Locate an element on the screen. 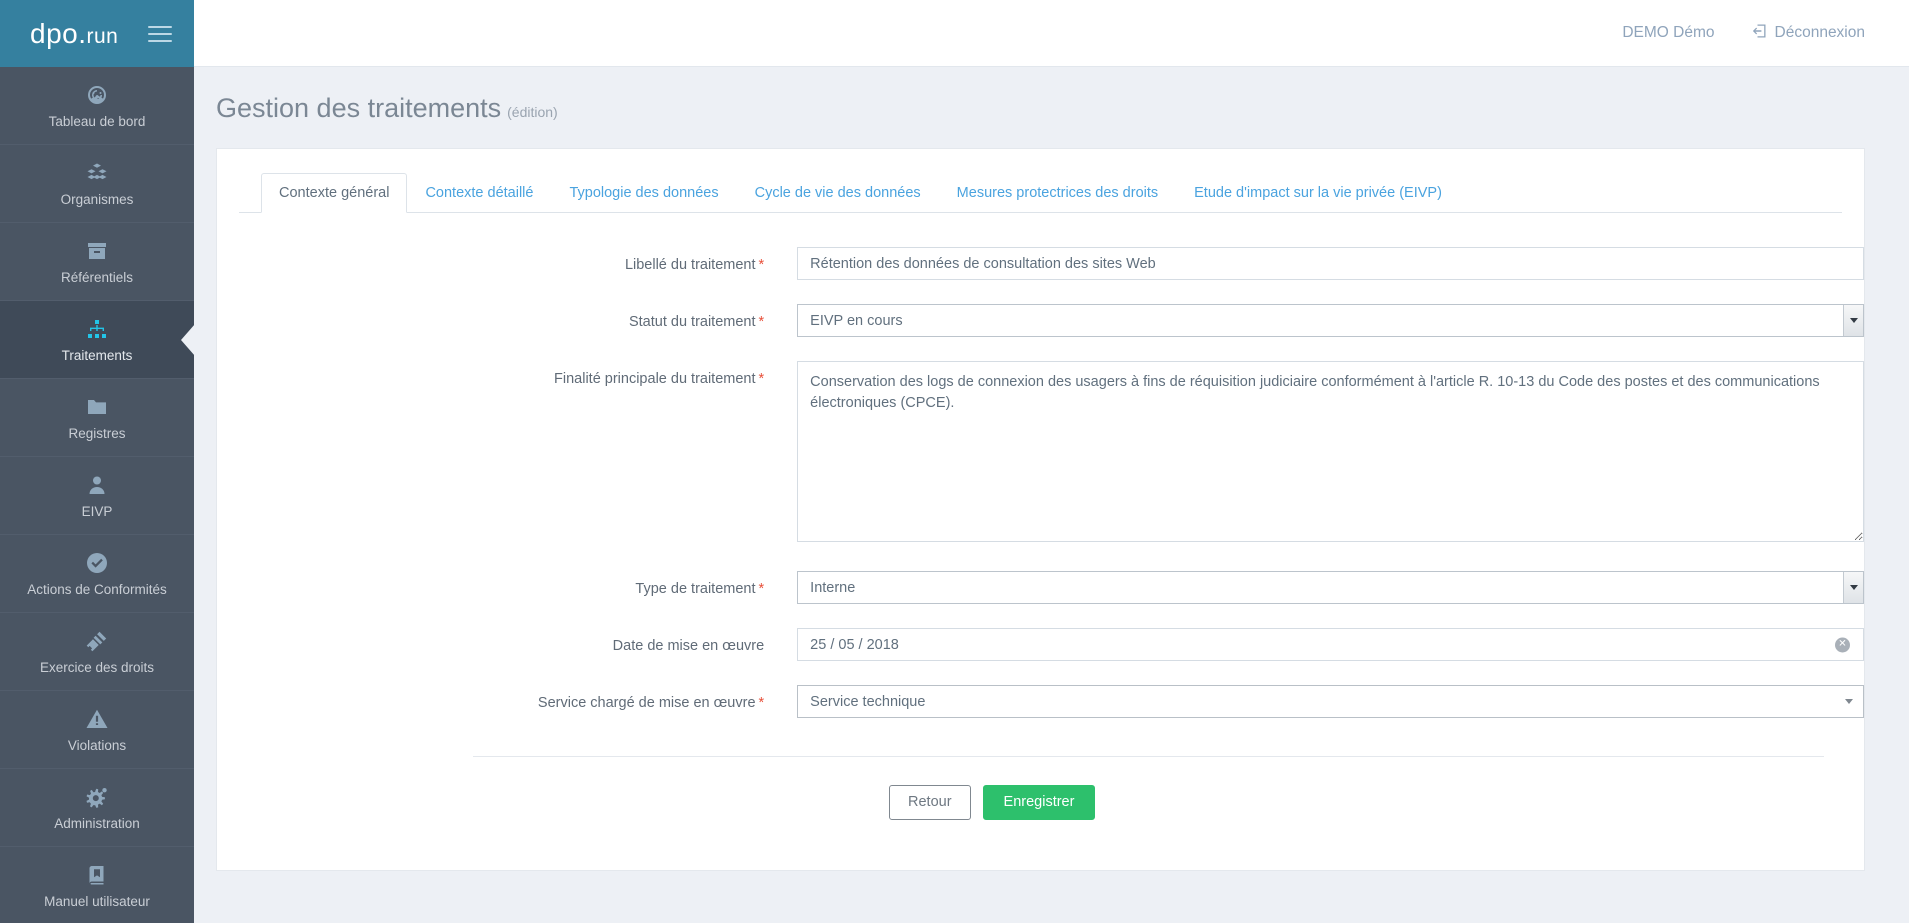 Image resolution: width=1909 pixels, height=923 pixels. sidebar-item-tableau-de-bord: Tableau de bord is located at coordinates (97, 106).